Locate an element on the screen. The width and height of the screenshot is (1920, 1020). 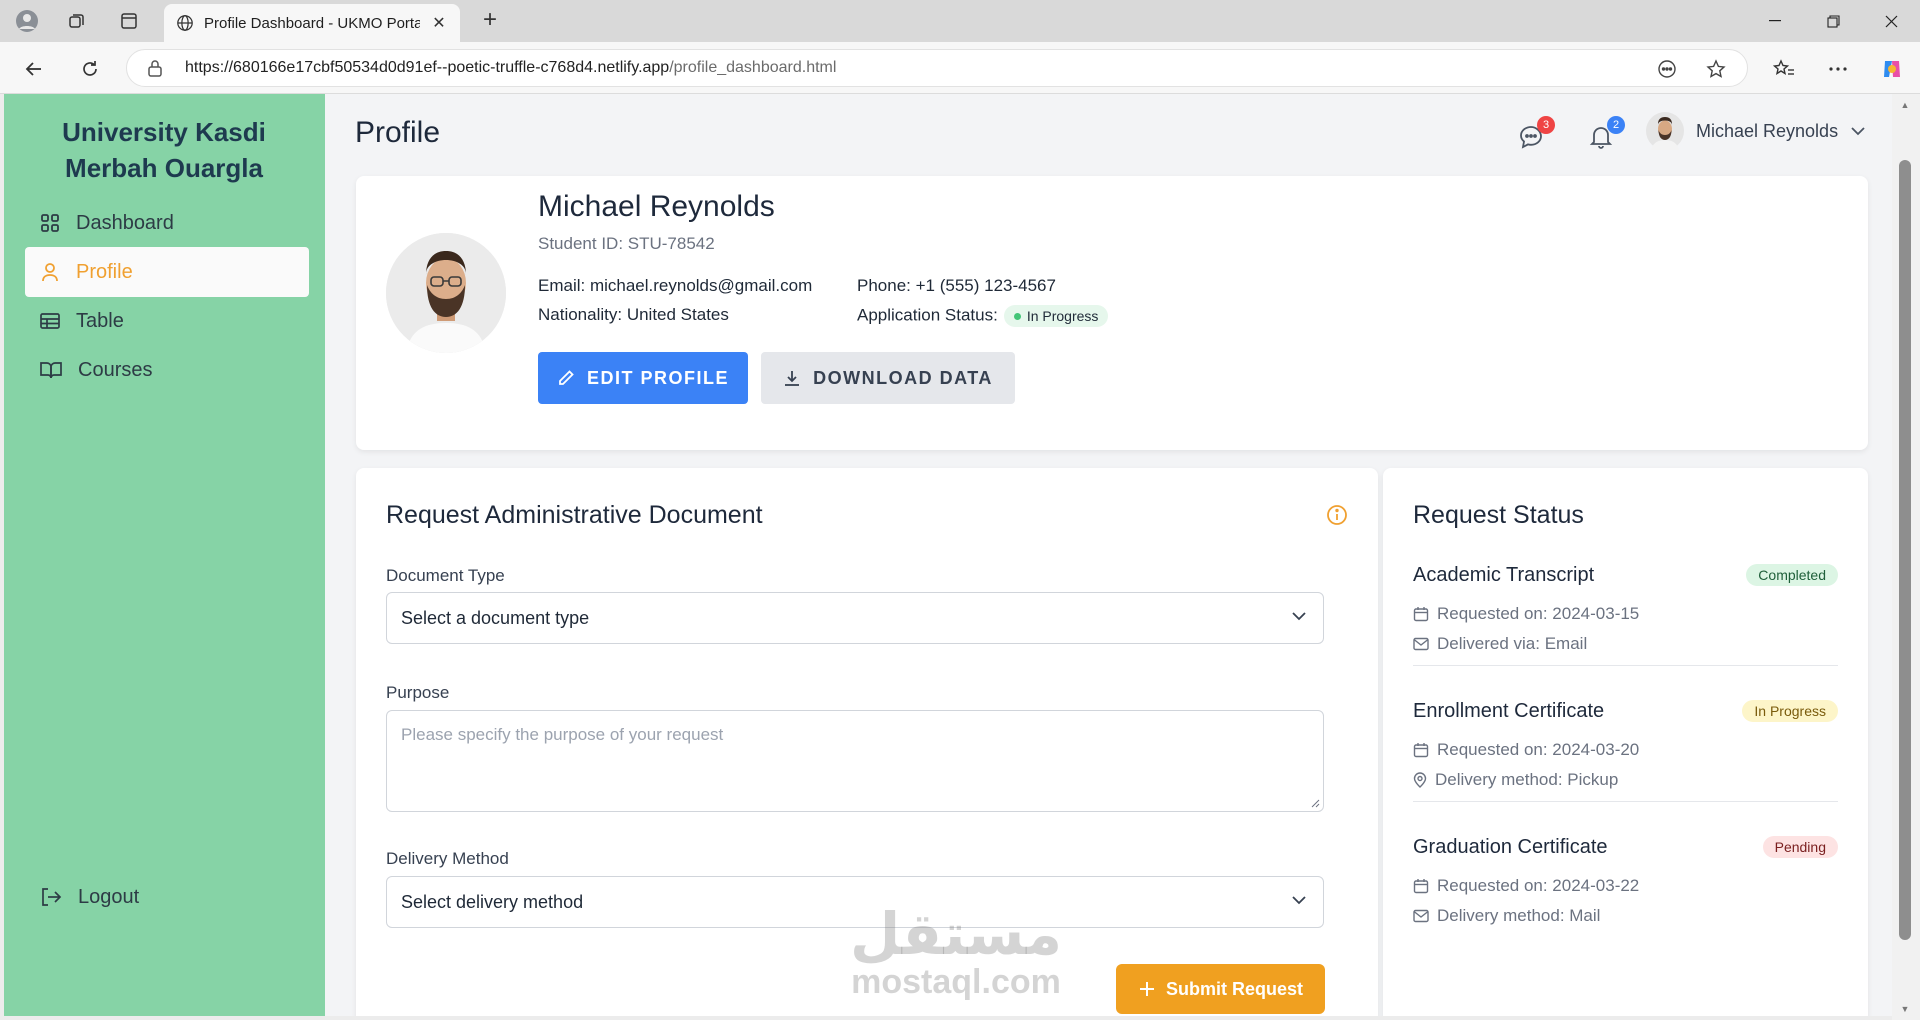
favorites-list-icon is located at coordinates (1784, 69).